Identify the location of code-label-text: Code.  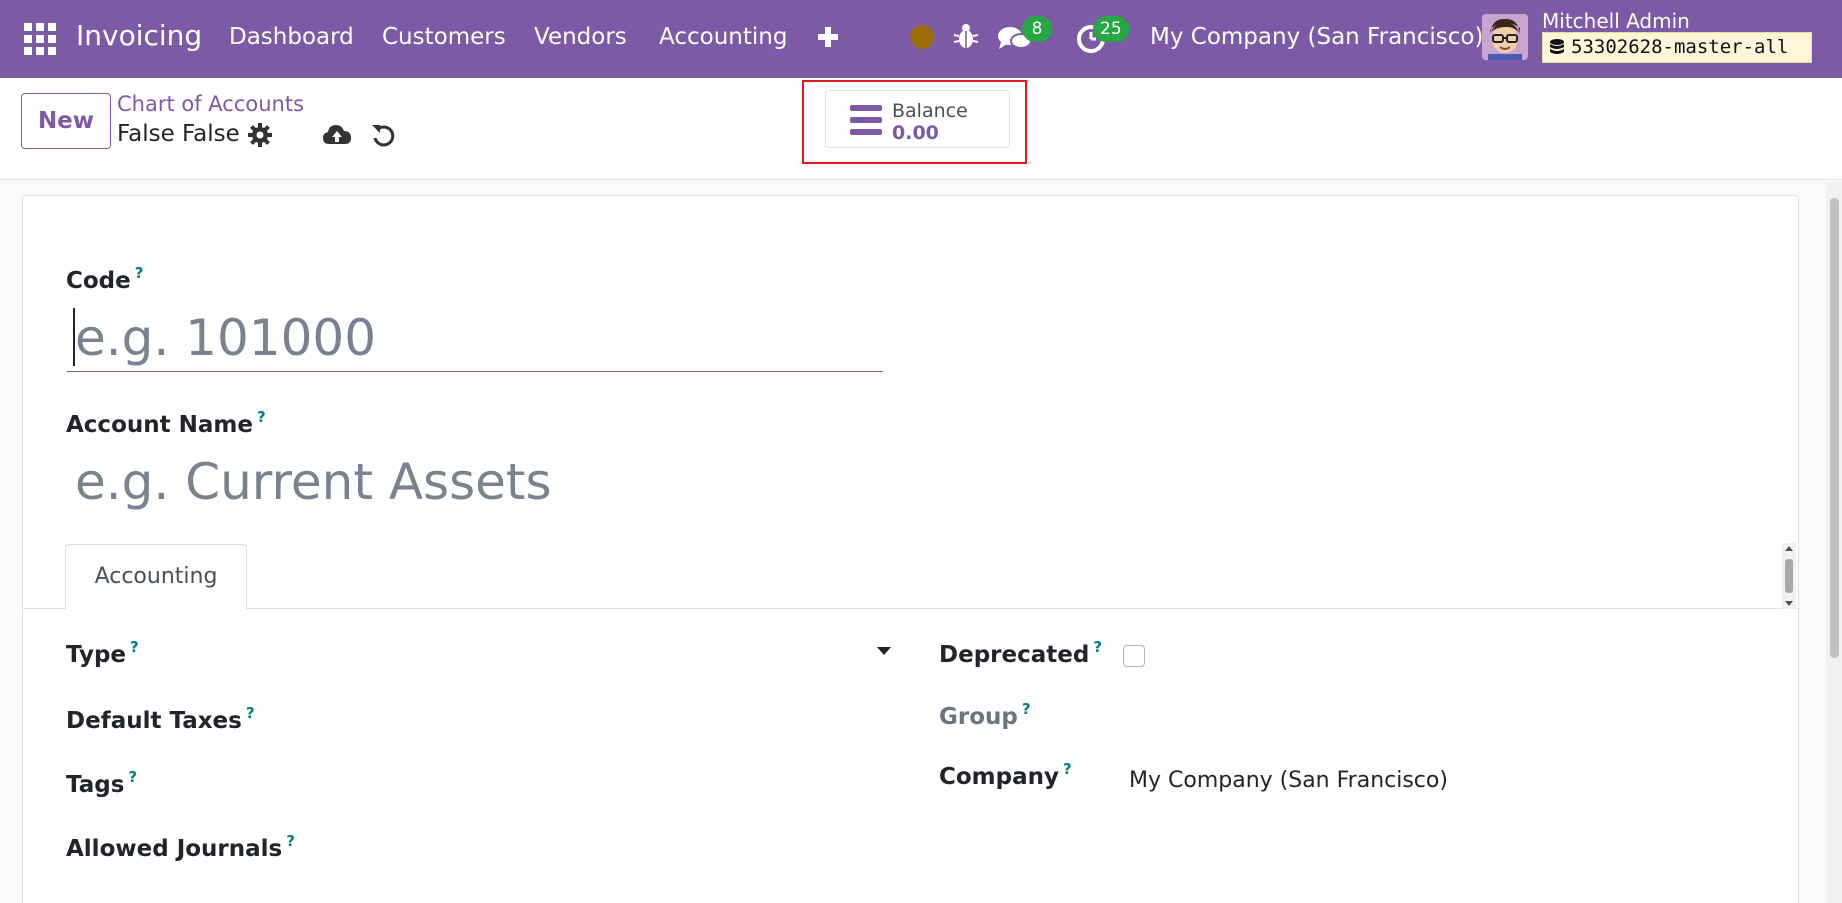
(98, 281).